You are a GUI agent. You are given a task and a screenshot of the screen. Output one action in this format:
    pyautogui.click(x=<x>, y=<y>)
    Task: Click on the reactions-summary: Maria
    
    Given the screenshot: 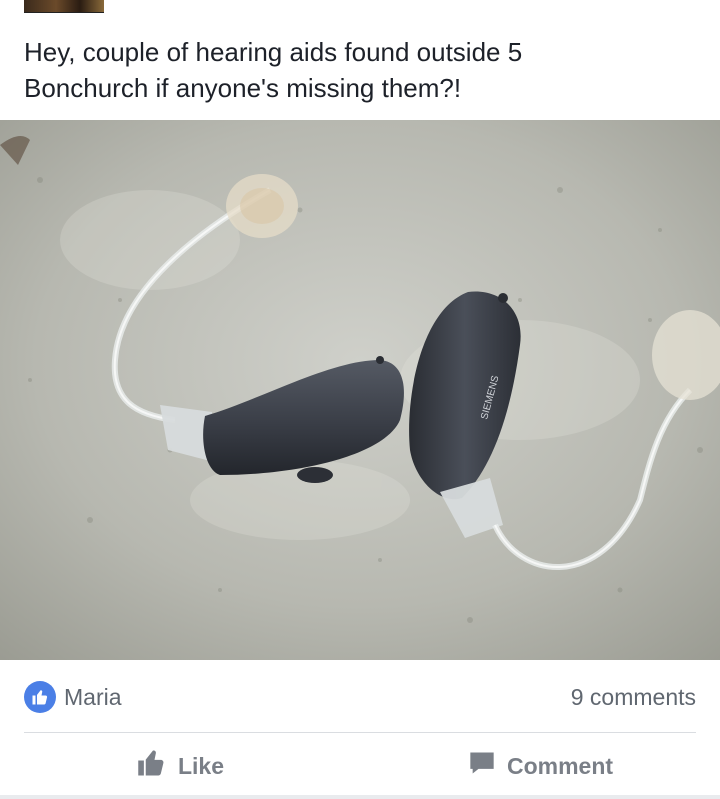 What is the action you would take?
    pyautogui.click(x=73, y=697)
    